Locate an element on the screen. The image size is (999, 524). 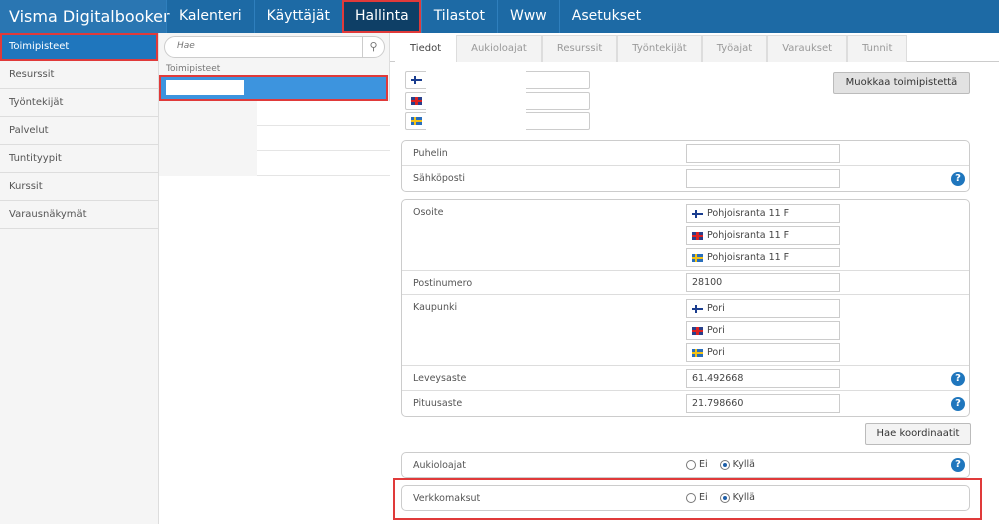
postal-row: Postinumero 28100 is located at coordinates (685, 283).